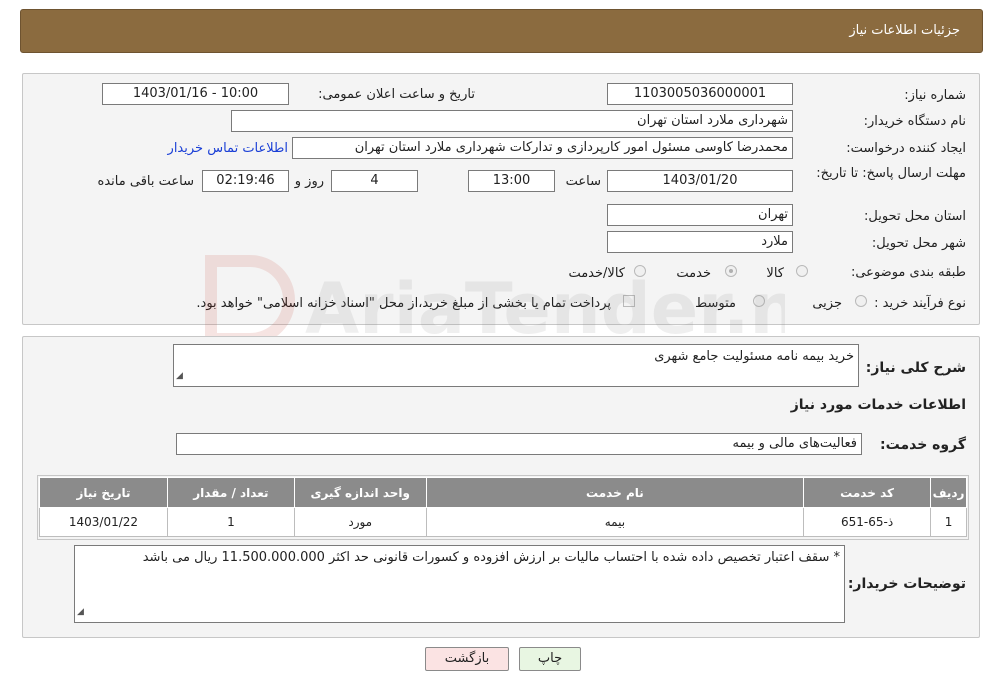  What do you see at coordinates (904, 30) in the screenshot?
I see `page-title: جزئیات اطلاعات نیاز` at bounding box center [904, 30].